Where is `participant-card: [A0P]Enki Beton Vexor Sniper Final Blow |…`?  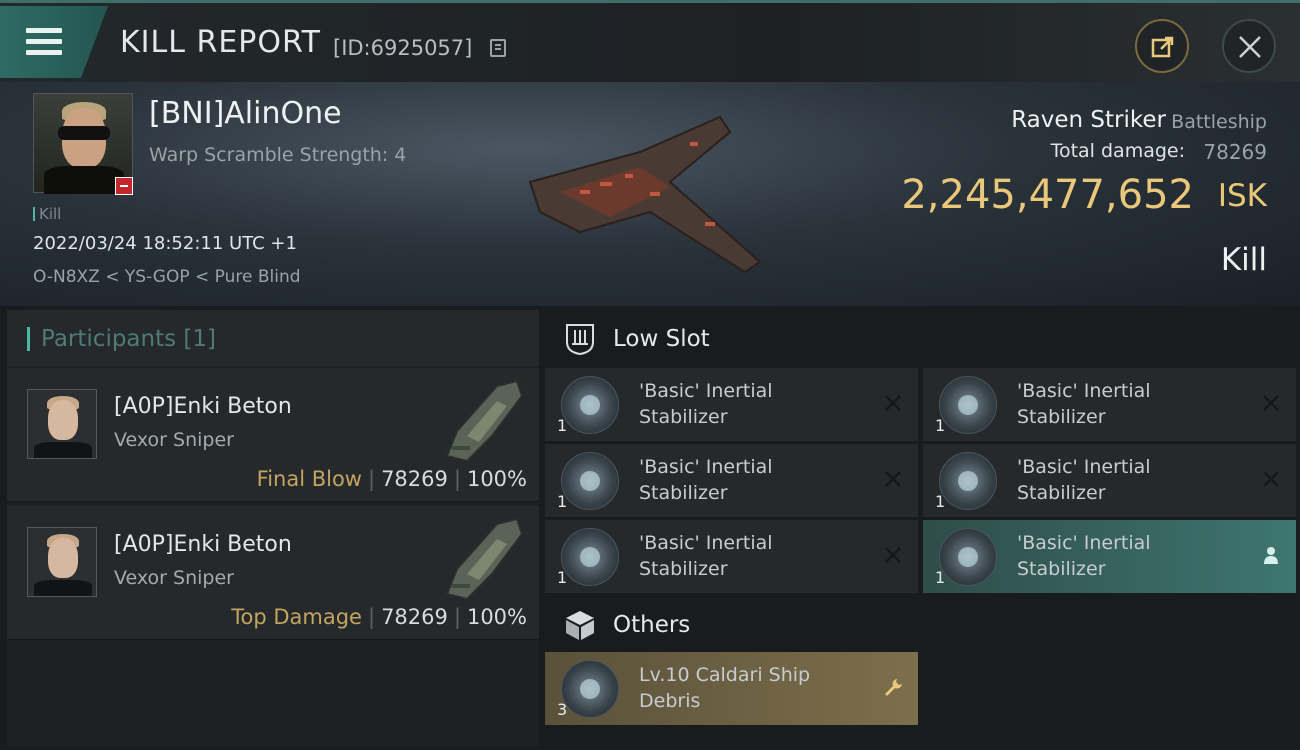 participant-card: [A0P]Enki Beton Vexor Sniper Final Blow |… is located at coordinates (273, 435).